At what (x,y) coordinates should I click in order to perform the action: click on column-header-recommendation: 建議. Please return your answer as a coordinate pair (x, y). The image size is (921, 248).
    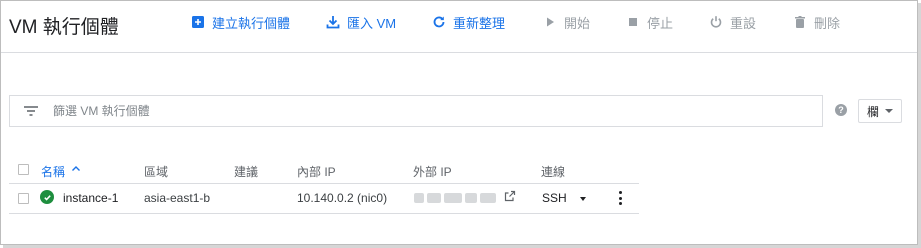
    Looking at the image, I should click on (246, 171).